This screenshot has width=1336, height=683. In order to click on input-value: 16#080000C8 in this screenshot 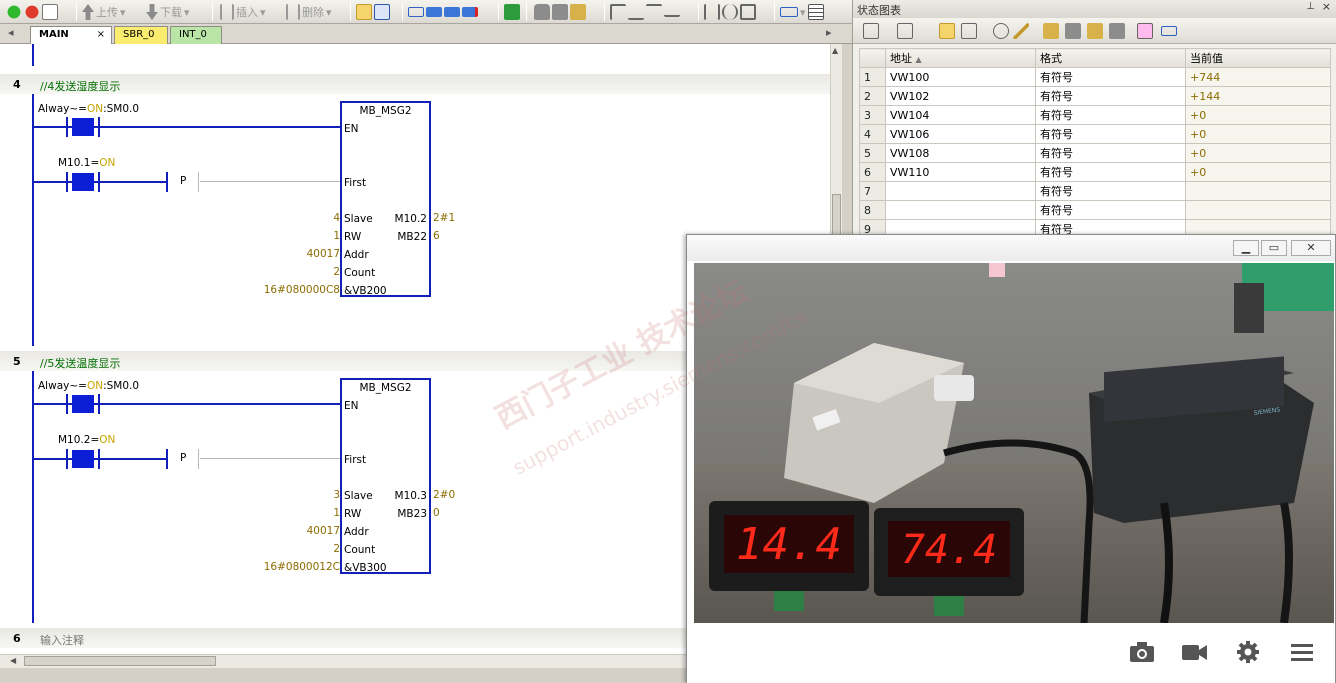, I will do `click(302, 290)`.